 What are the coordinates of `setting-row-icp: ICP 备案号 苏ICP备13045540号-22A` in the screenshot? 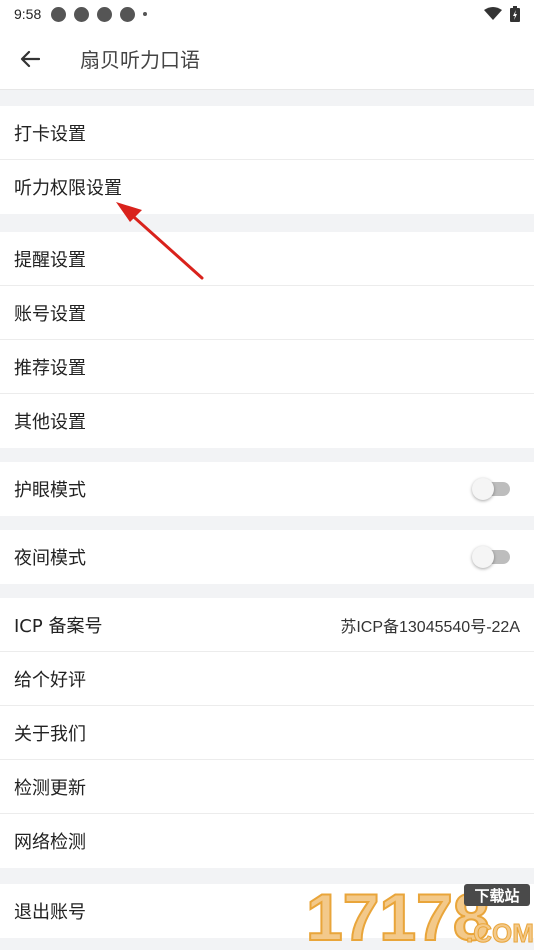 It's located at (267, 625).